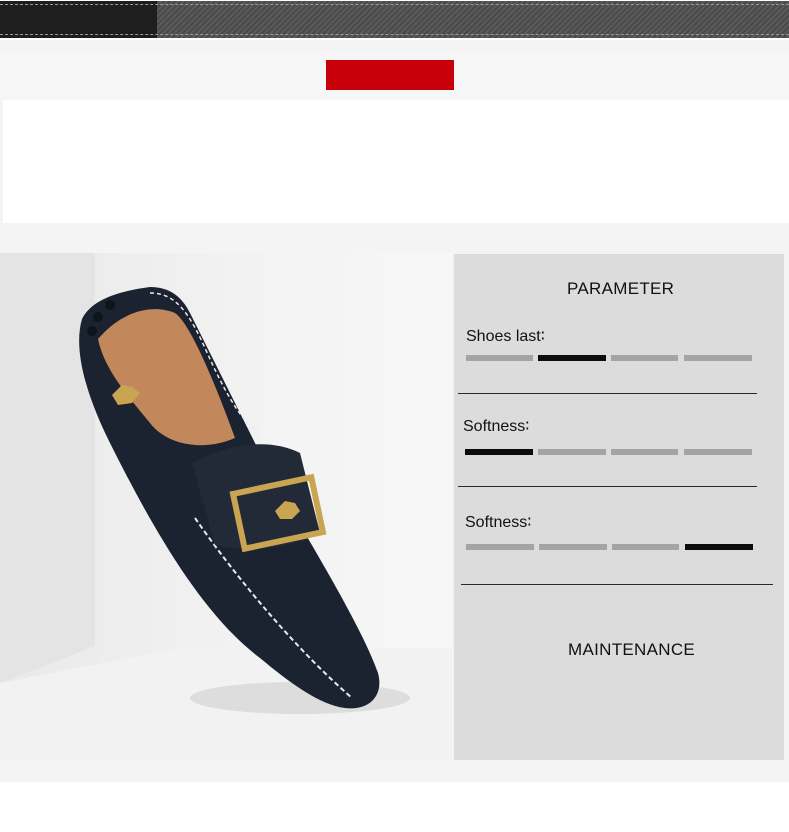 This screenshot has width=789, height=832. I want to click on banner-stitch-bottom, so click(394, 34).